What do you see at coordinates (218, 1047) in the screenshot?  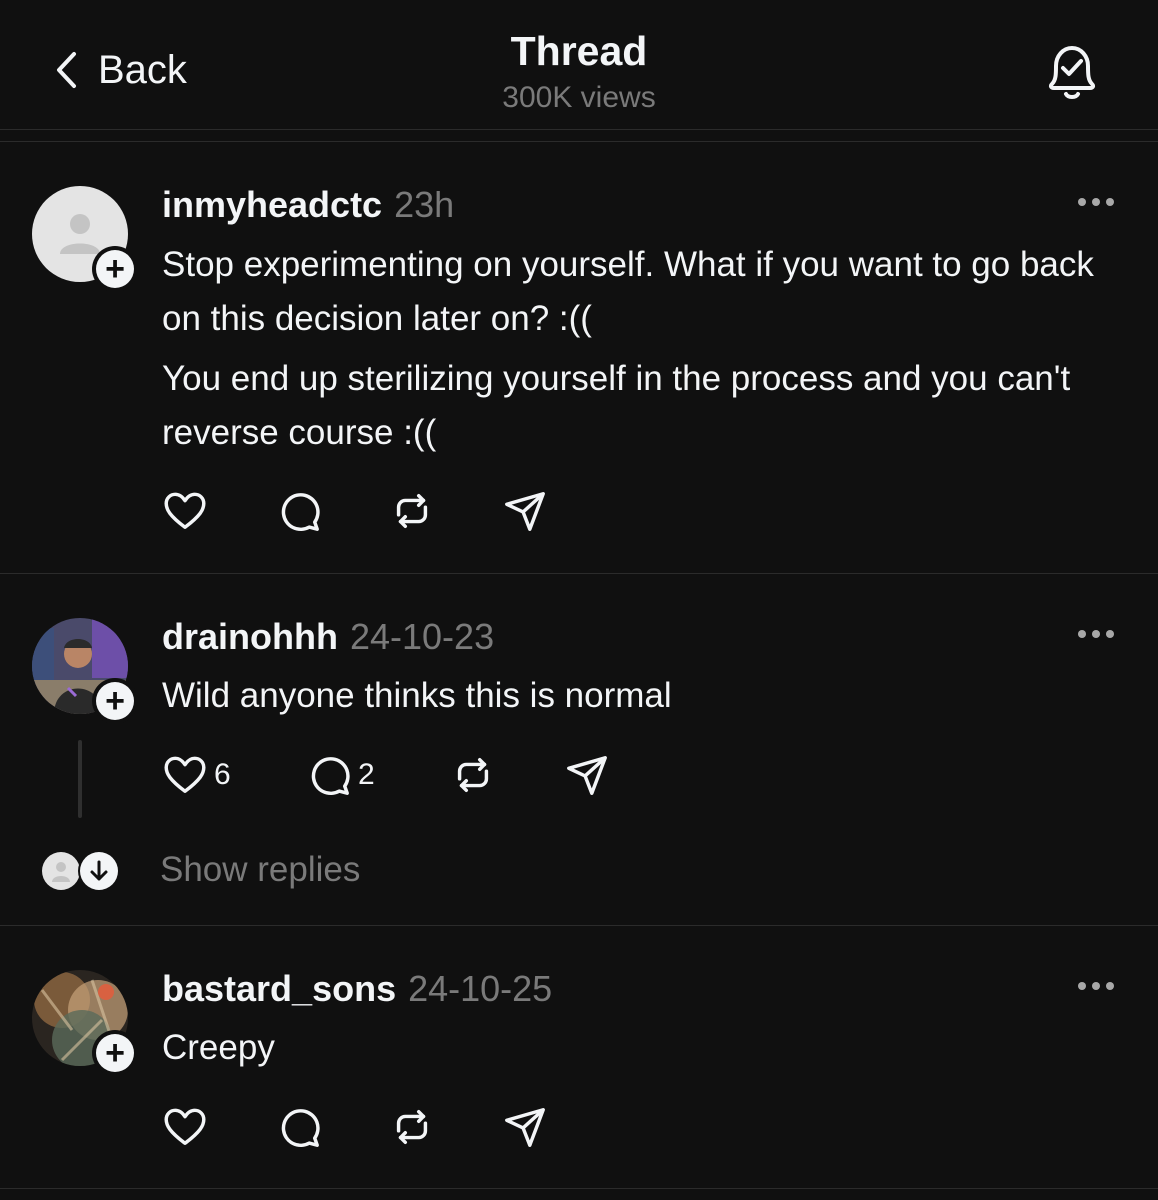 I see `post-paragraph: Creepy` at bounding box center [218, 1047].